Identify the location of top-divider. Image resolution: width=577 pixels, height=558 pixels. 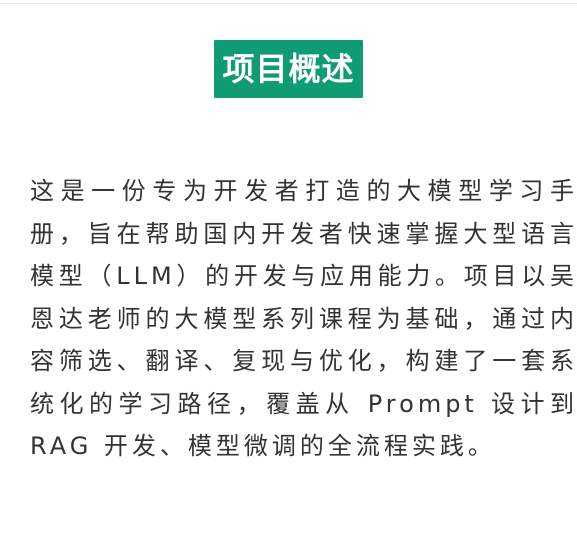
(288, 3).